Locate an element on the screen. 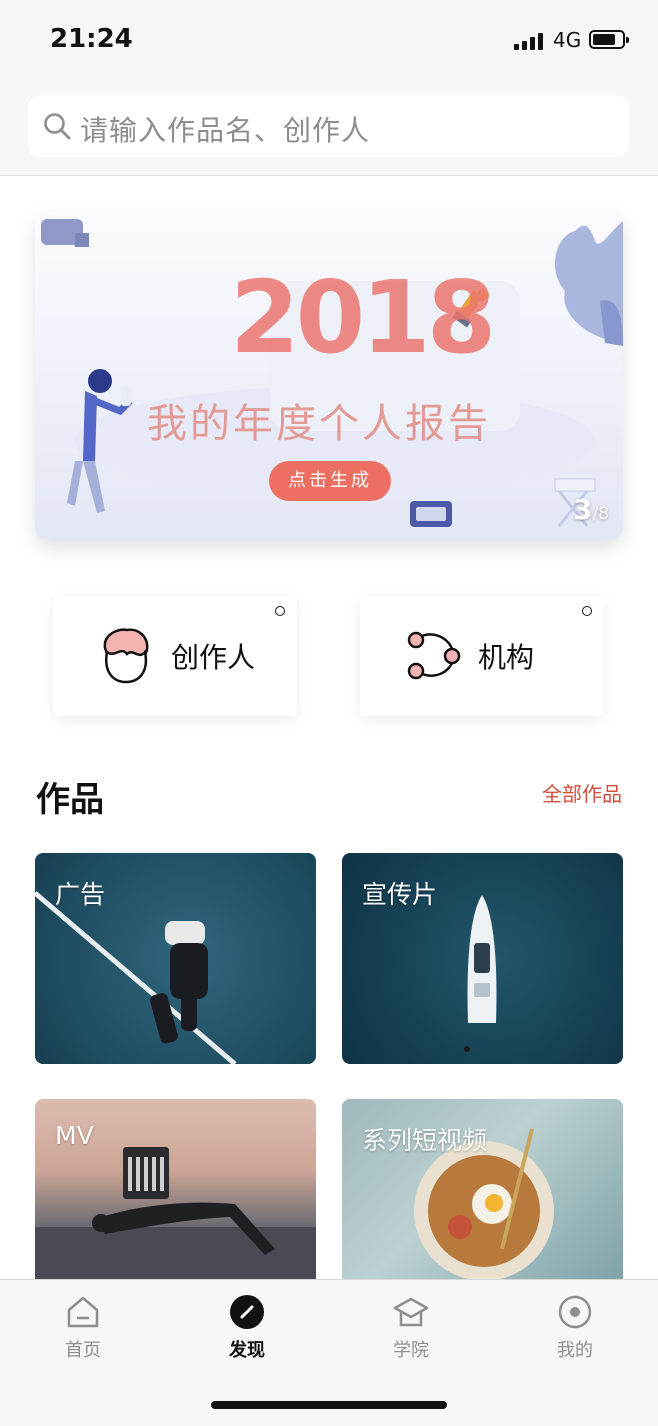 Image resolution: width=658 pixels, height=1426 pixels. organization-indicator-dot is located at coordinates (587, 611).